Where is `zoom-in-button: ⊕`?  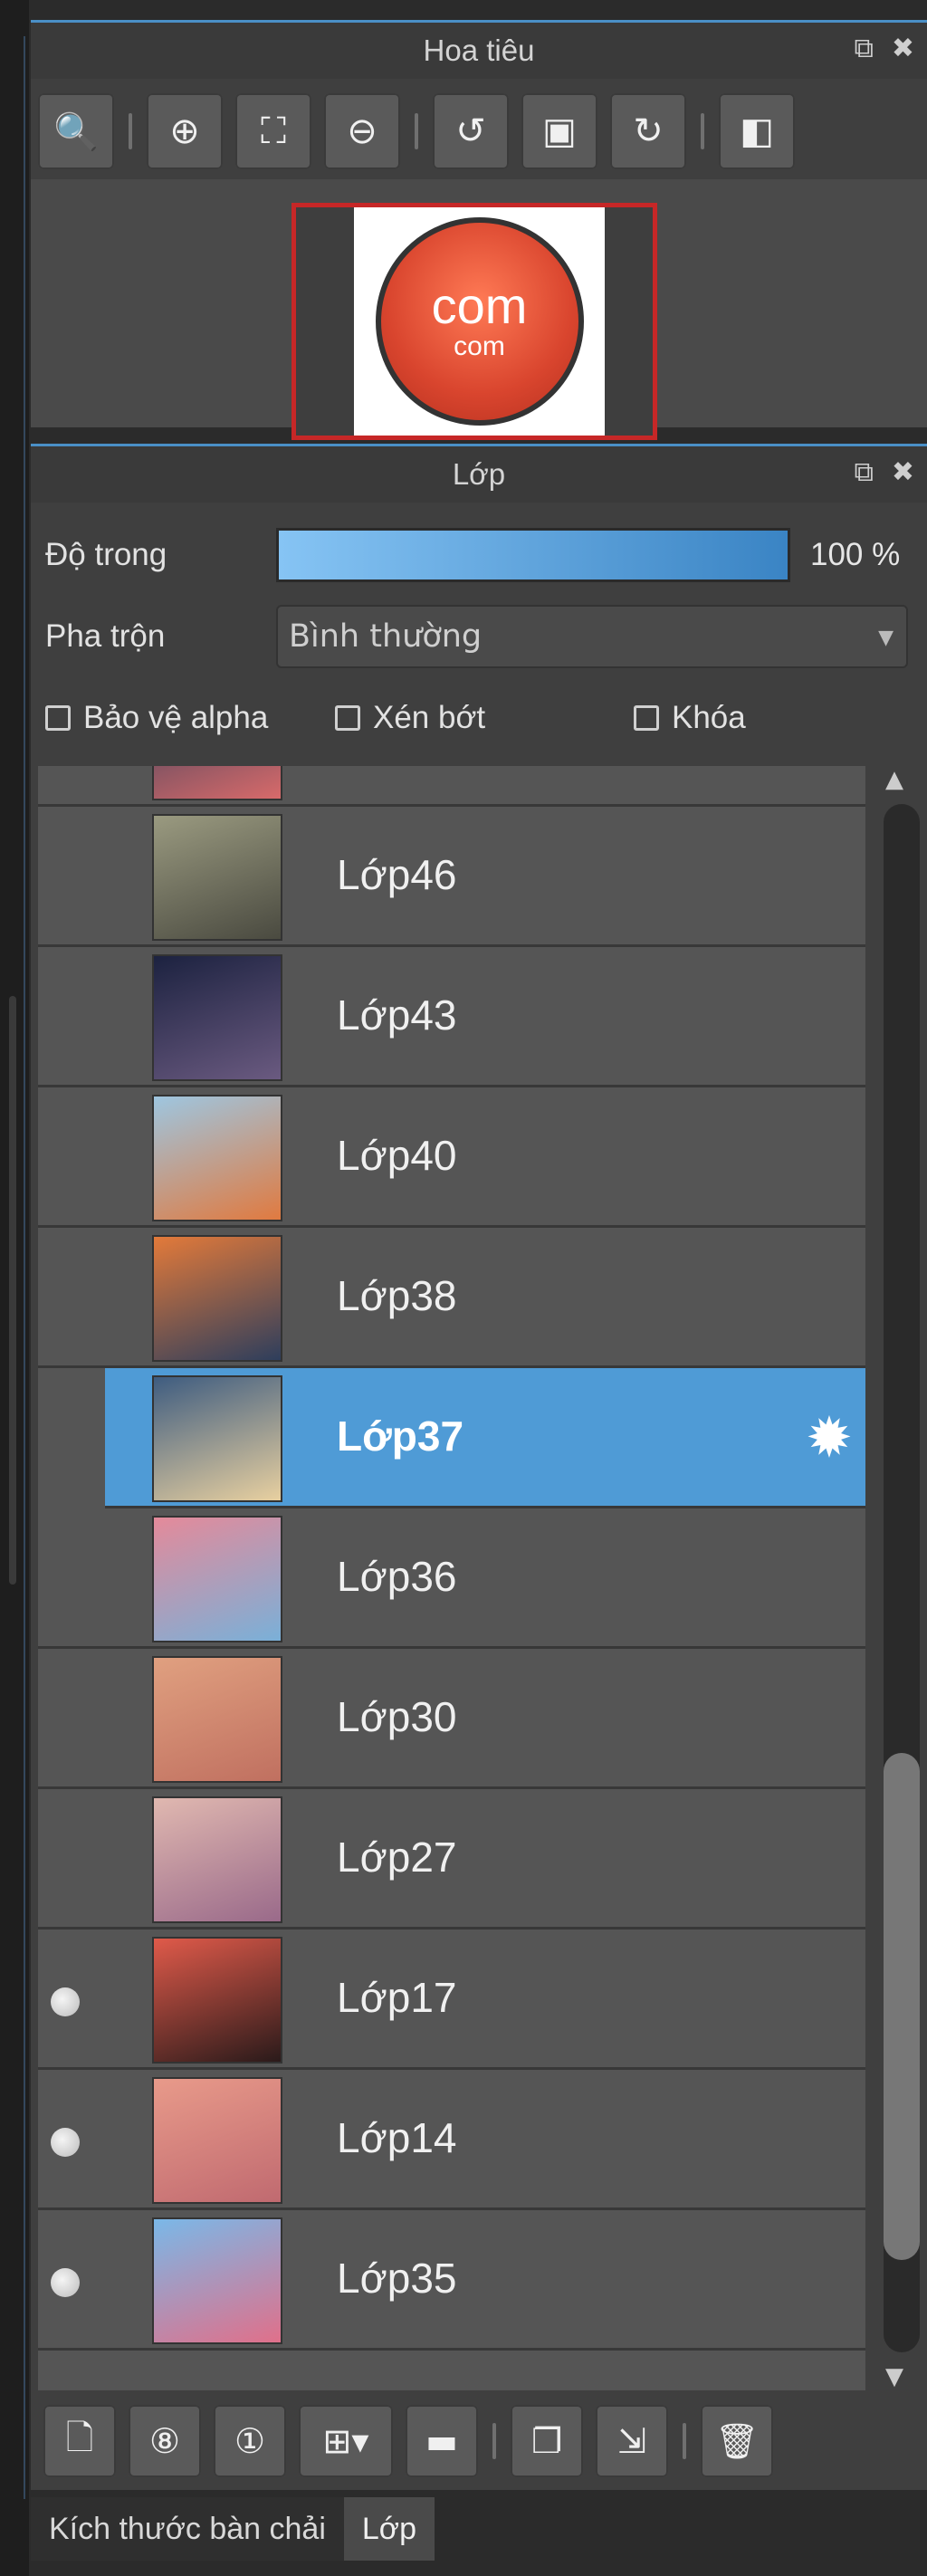 zoom-in-button: ⊕ is located at coordinates (185, 131).